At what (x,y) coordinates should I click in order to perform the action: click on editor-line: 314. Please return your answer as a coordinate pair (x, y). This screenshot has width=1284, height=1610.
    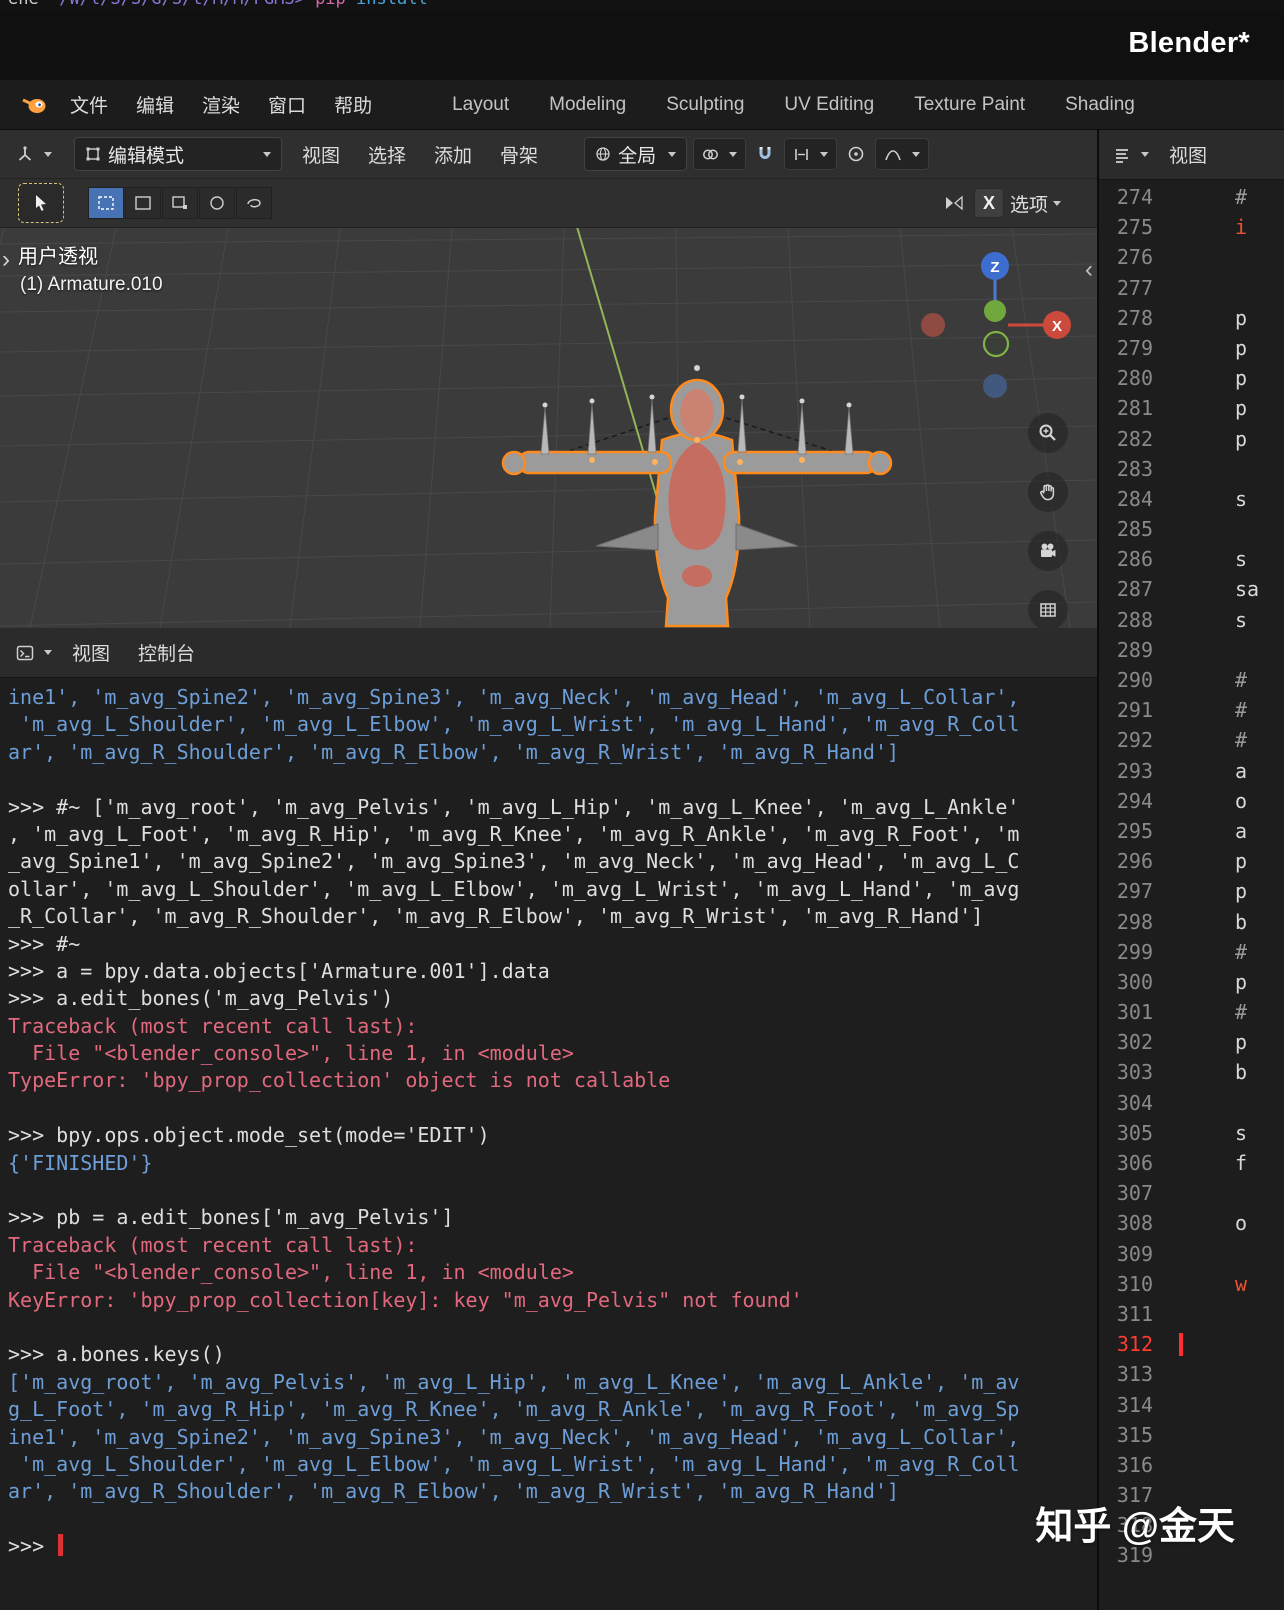
    Looking at the image, I should click on (1191, 1405).